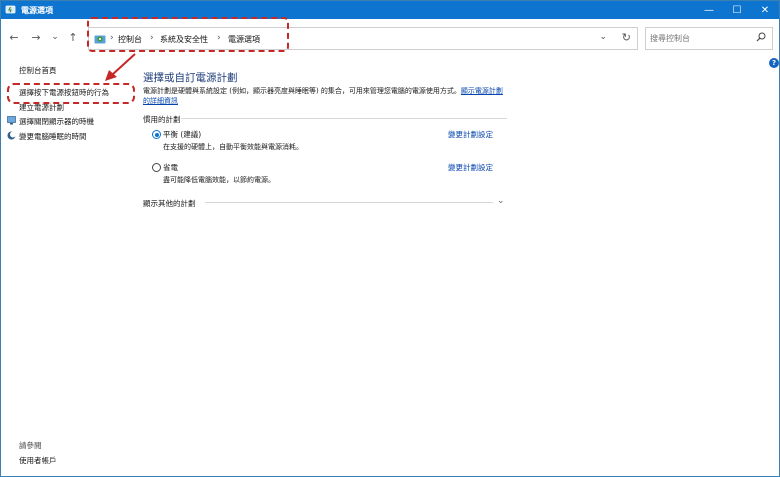  What do you see at coordinates (38, 70) in the screenshot?
I see `control-panel-home-link: 控制台首頁` at bounding box center [38, 70].